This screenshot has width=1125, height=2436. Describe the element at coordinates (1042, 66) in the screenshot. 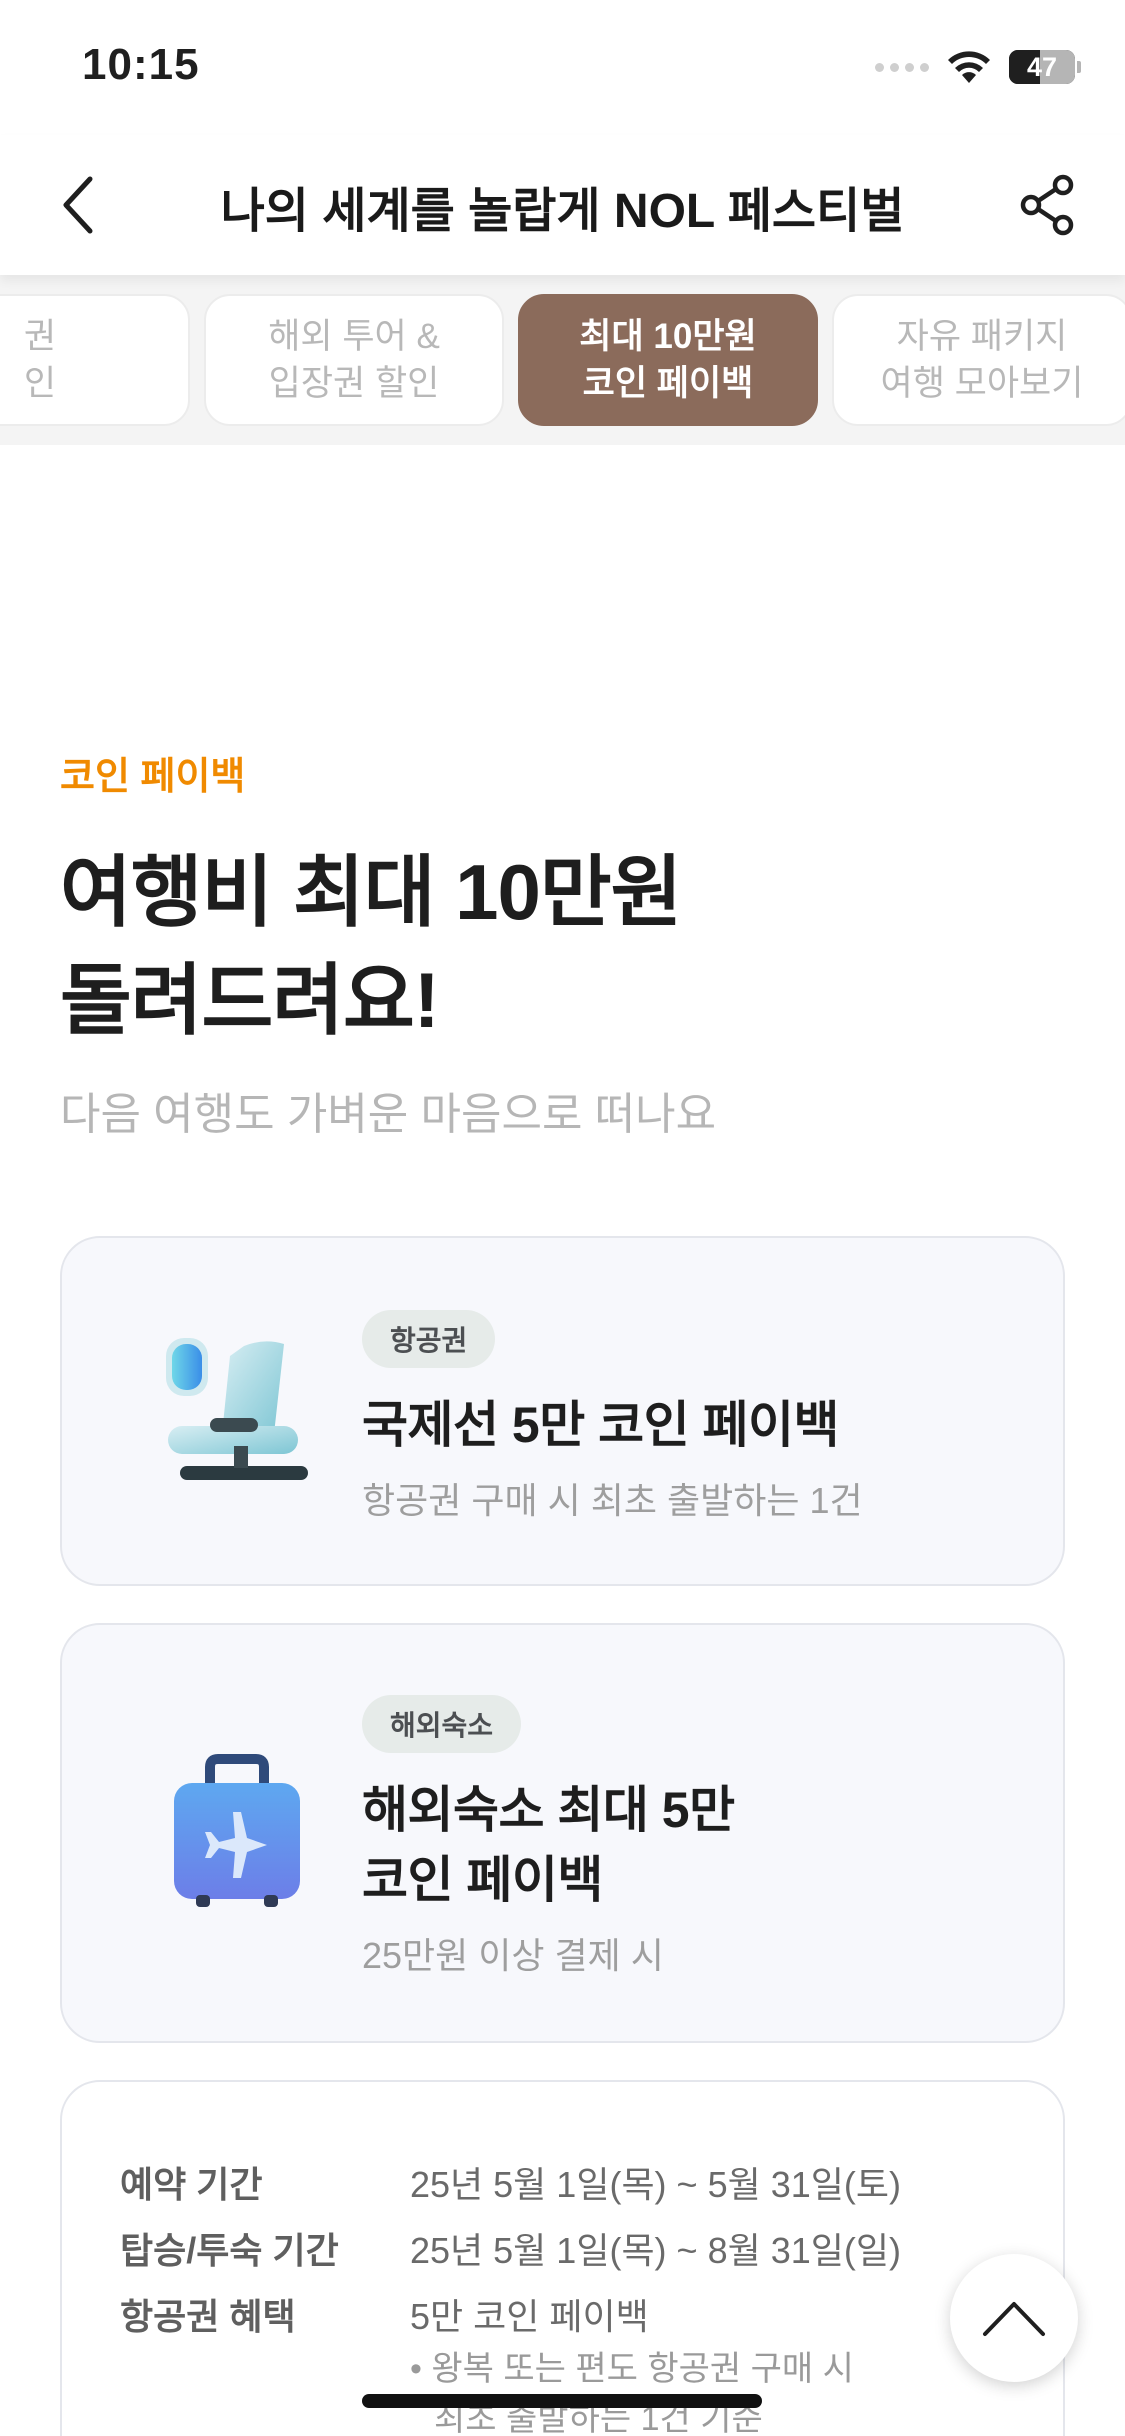

I see `battery-level: 47` at that location.